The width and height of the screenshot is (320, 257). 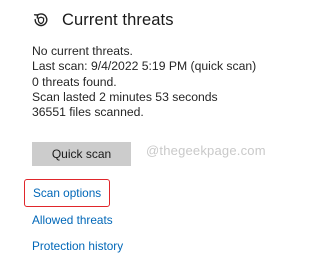 I want to click on section-header: Current threats, so click(x=163, y=20).